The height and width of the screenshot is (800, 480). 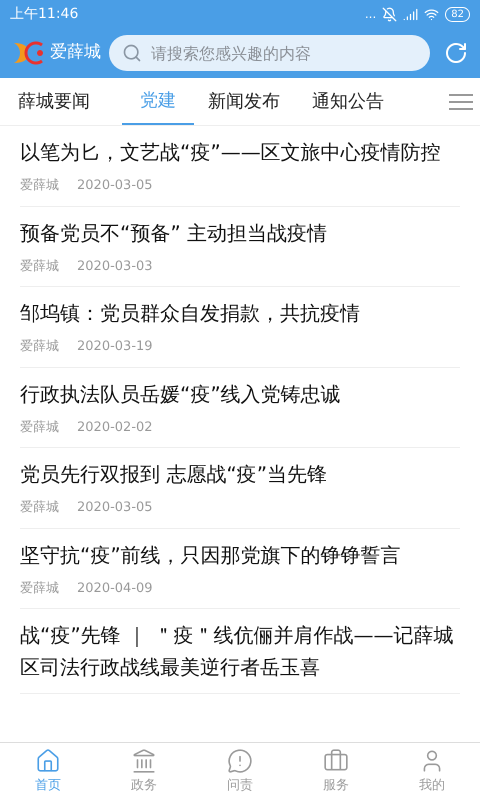 I want to click on alert-icon, so click(x=240, y=761).